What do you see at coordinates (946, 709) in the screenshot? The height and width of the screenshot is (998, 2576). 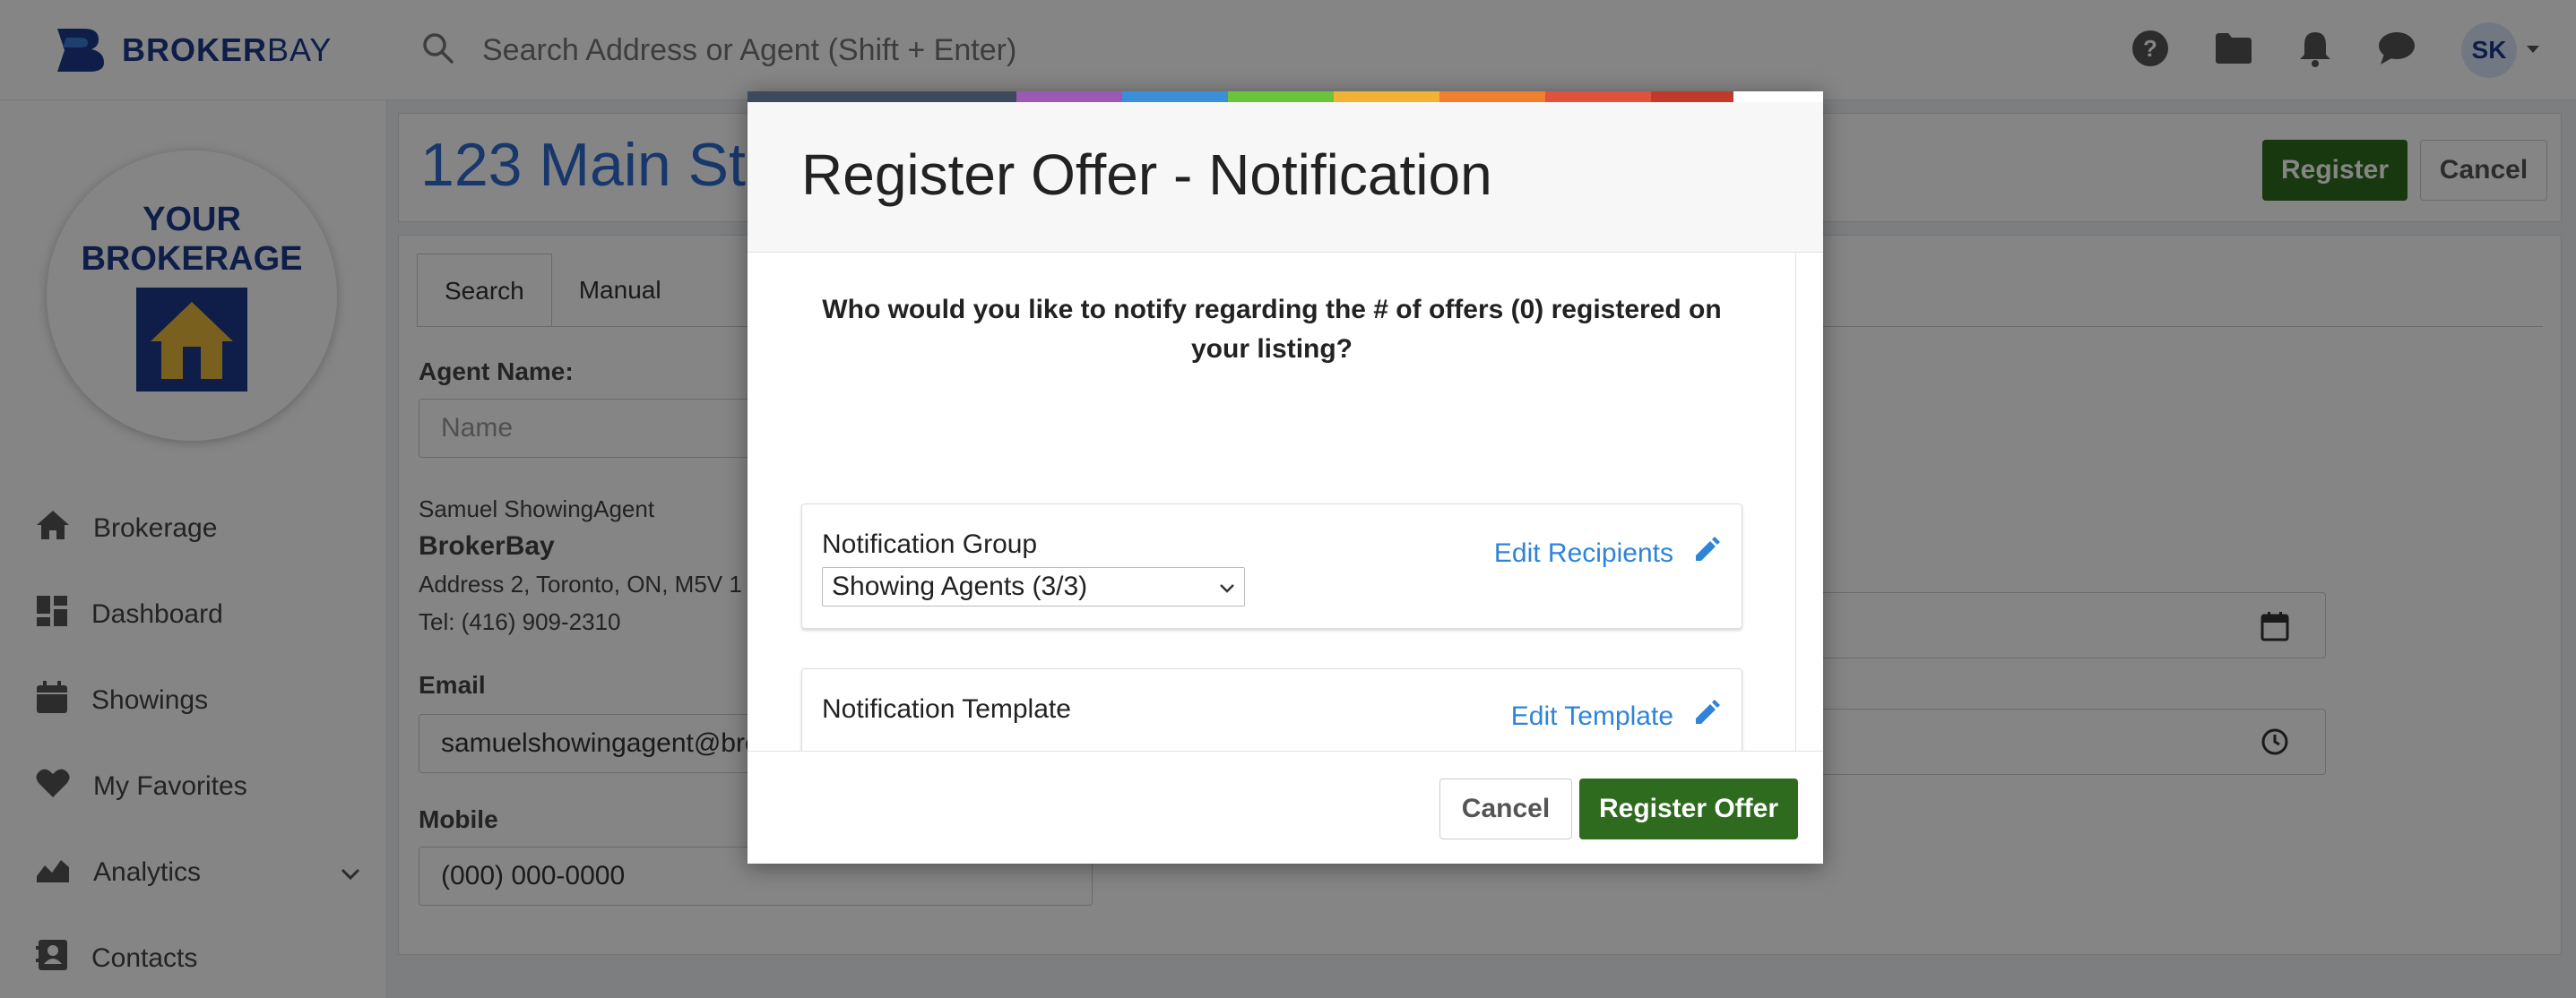 I see `notification-template-label: Notification Template` at bounding box center [946, 709].